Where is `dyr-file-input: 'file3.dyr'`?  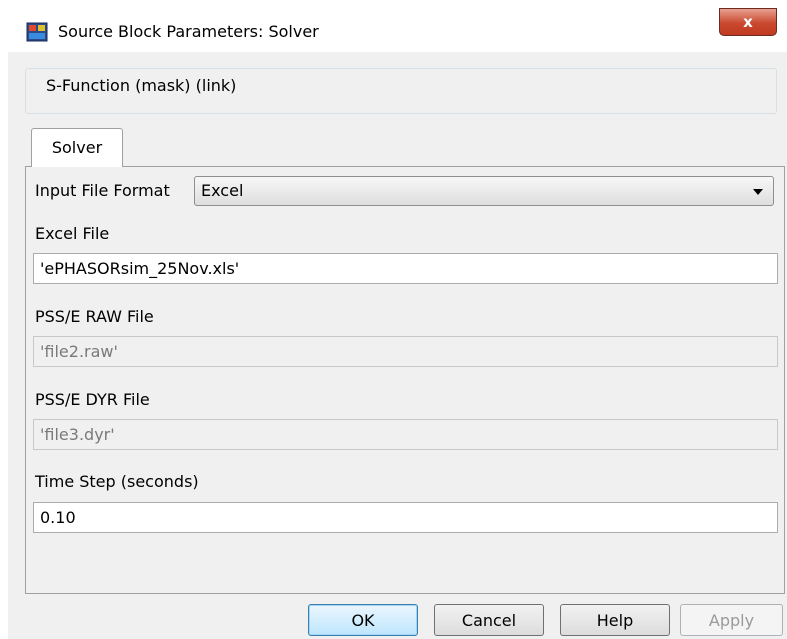
dyr-file-input: 'file3.dyr' is located at coordinates (405, 434).